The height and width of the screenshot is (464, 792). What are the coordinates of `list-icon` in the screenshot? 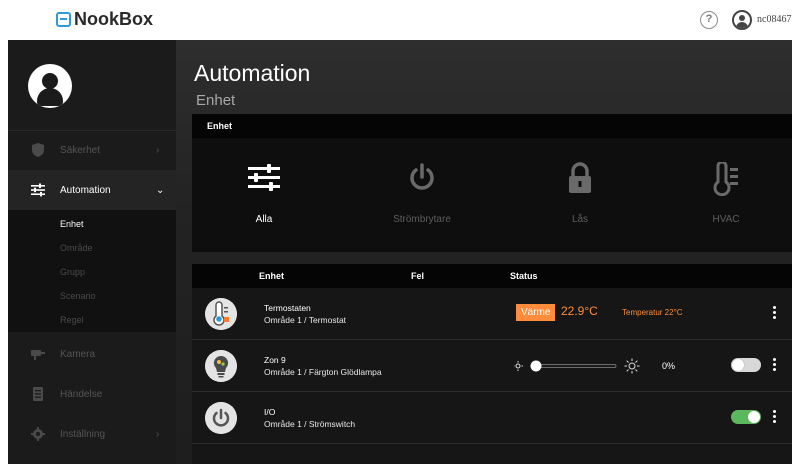 It's located at (38, 394).